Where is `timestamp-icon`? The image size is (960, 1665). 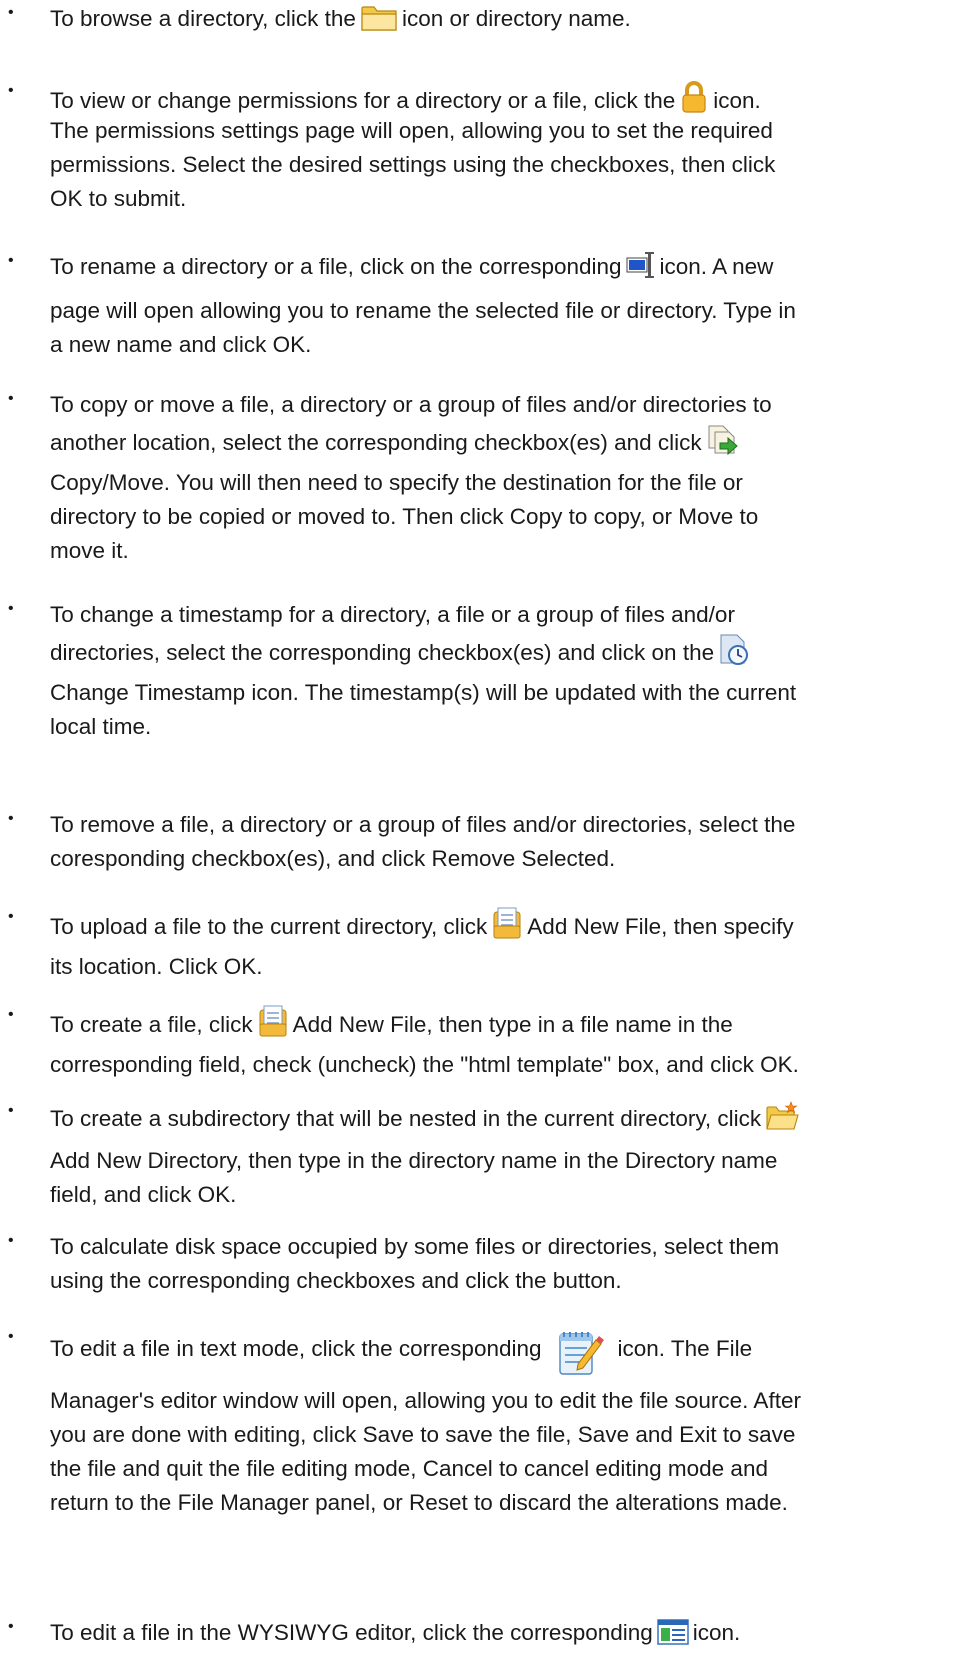
timestamp-icon is located at coordinates (734, 649).